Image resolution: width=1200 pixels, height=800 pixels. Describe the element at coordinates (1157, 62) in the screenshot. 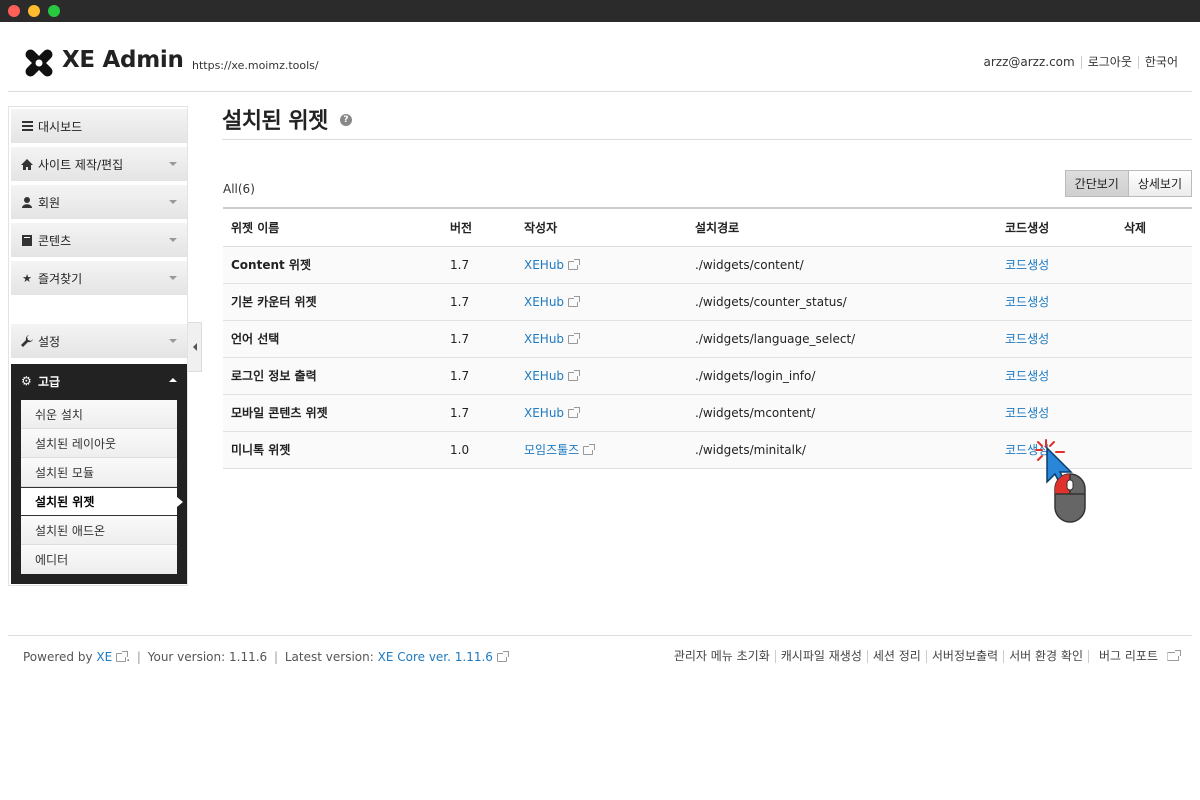

I see `language-select: 한국어` at that location.